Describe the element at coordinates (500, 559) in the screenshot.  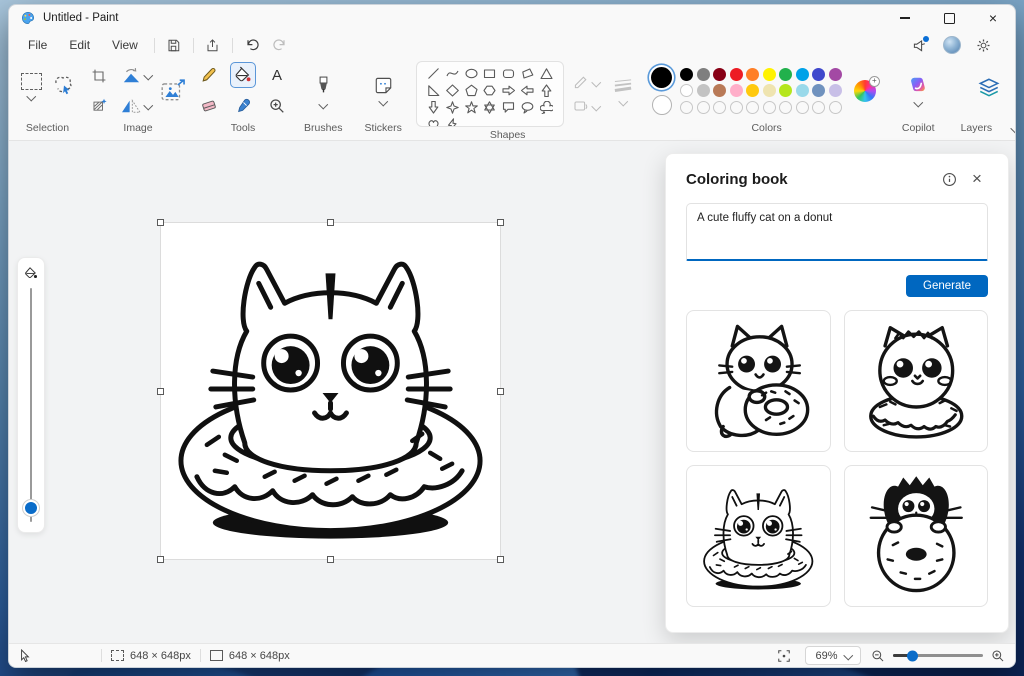
I see `selection-handle-se` at that location.